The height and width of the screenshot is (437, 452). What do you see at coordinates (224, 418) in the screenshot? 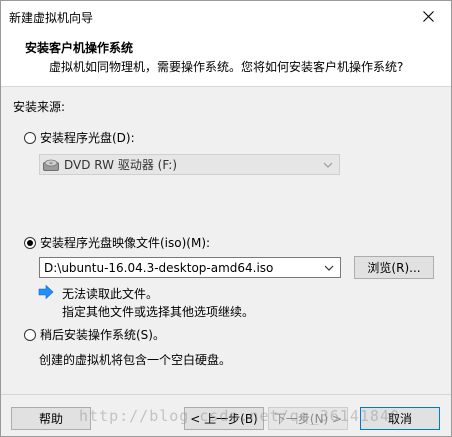
I see `back-button: < 上一步(B)` at bounding box center [224, 418].